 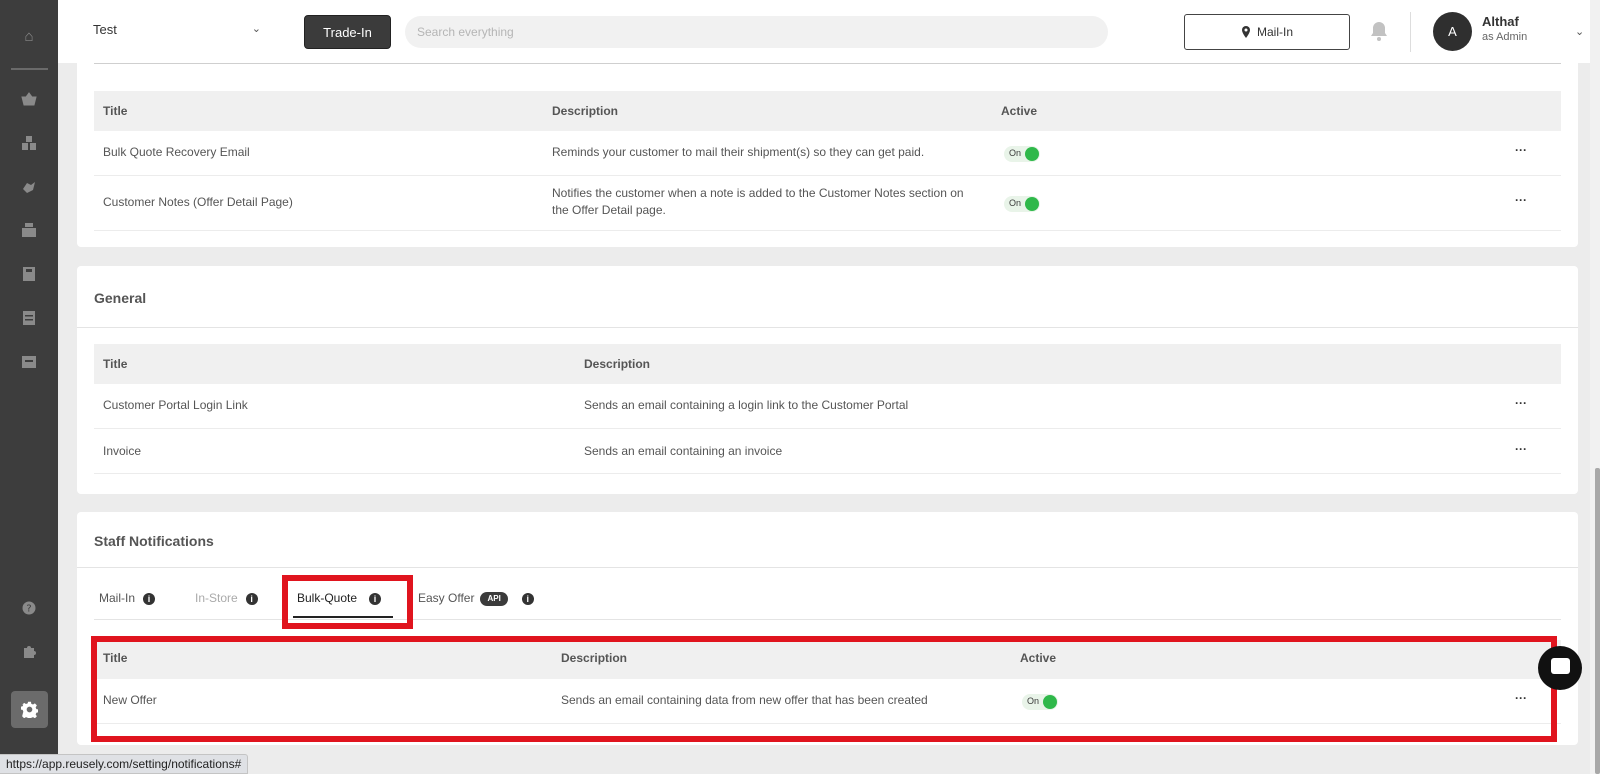 I want to click on tab-mail-in: Mail-In i, so click(x=127, y=598).